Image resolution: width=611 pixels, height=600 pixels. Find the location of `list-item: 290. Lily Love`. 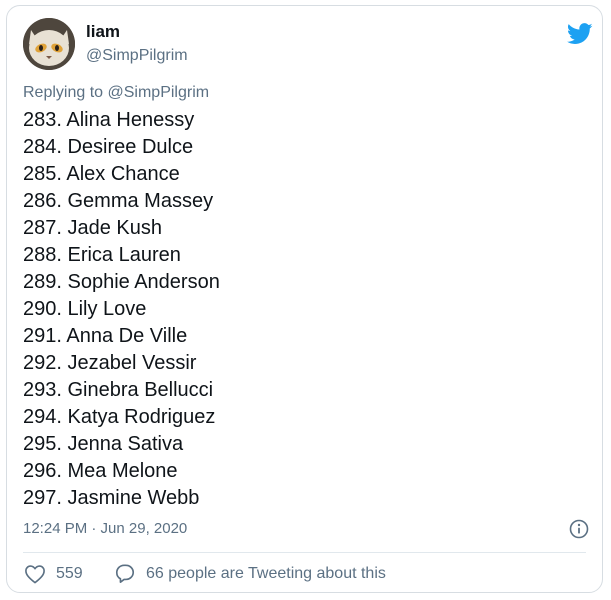

list-item: 290. Lily Love is located at coordinates (85, 309).